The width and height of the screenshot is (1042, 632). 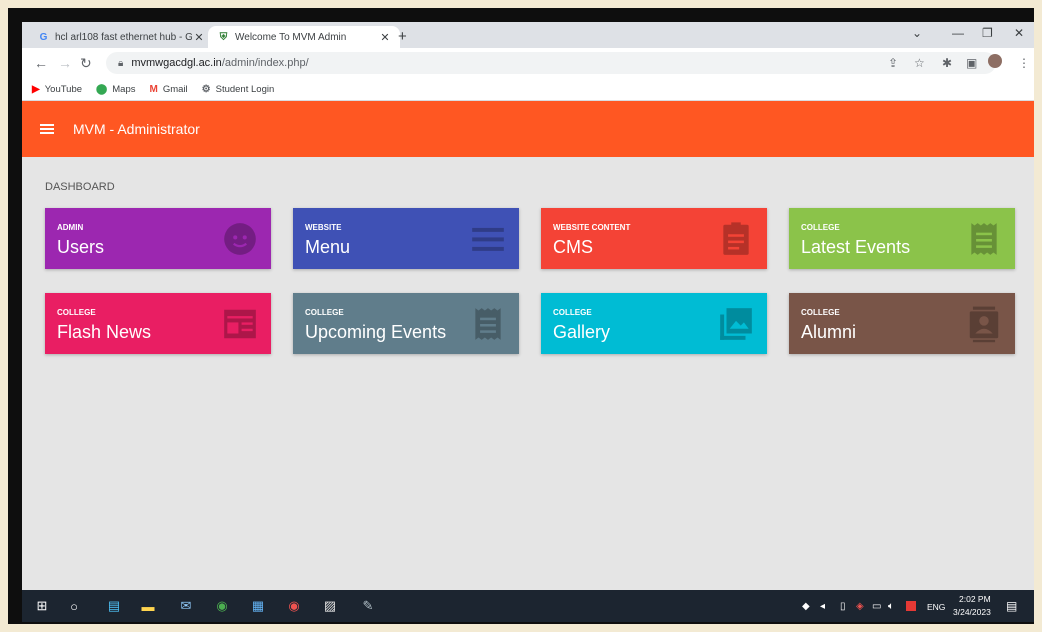 What do you see at coordinates (104, 332) in the screenshot?
I see `card-title: Flash News` at bounding box center [104, 332].